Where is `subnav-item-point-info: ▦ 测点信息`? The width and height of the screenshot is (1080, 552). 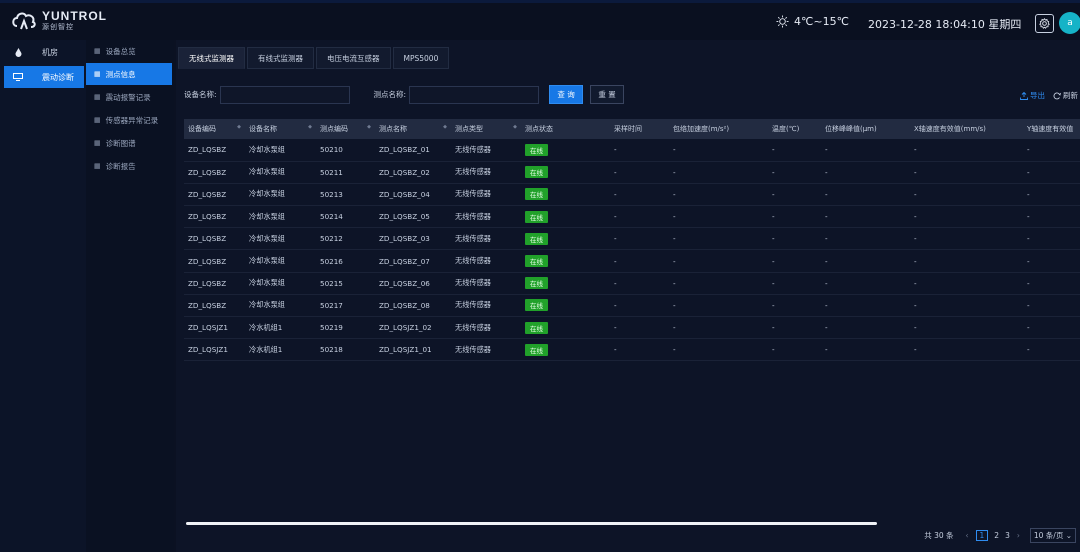 subnav-item-point-info: ▦ 测点信息 is located at coordinates (129, 74).